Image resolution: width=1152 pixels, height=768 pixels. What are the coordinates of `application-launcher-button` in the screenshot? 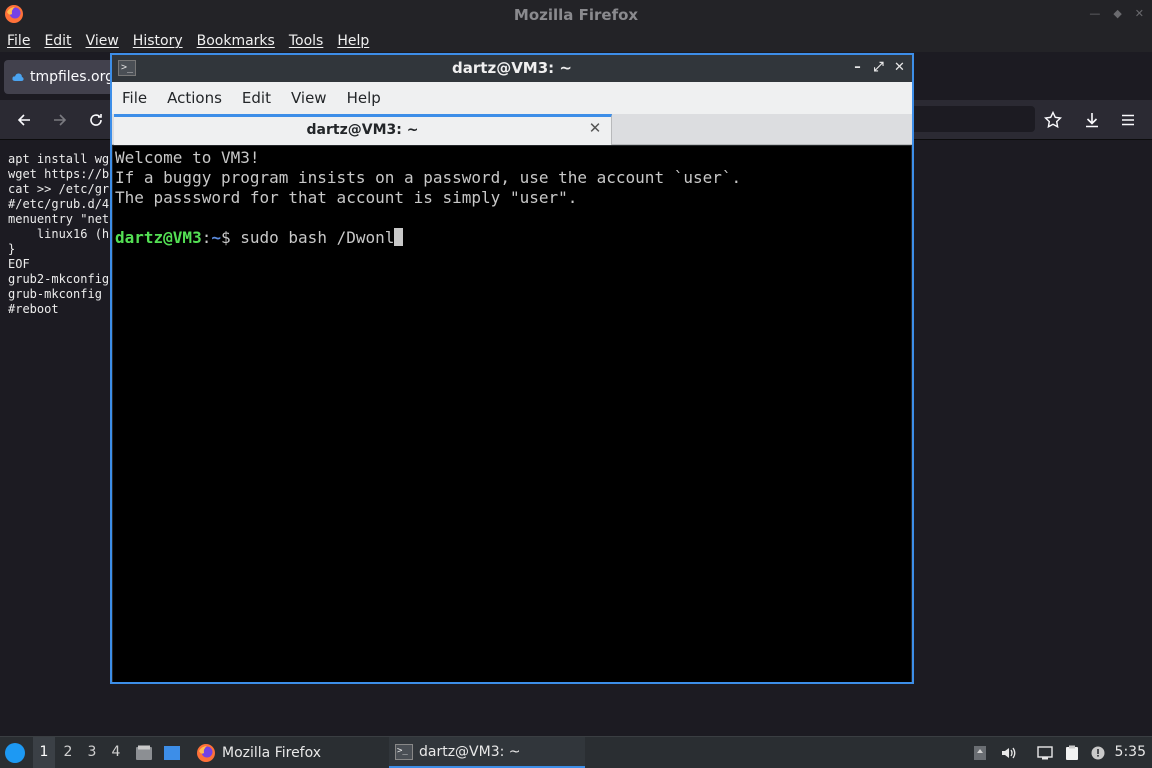 It's located at (15, 753).